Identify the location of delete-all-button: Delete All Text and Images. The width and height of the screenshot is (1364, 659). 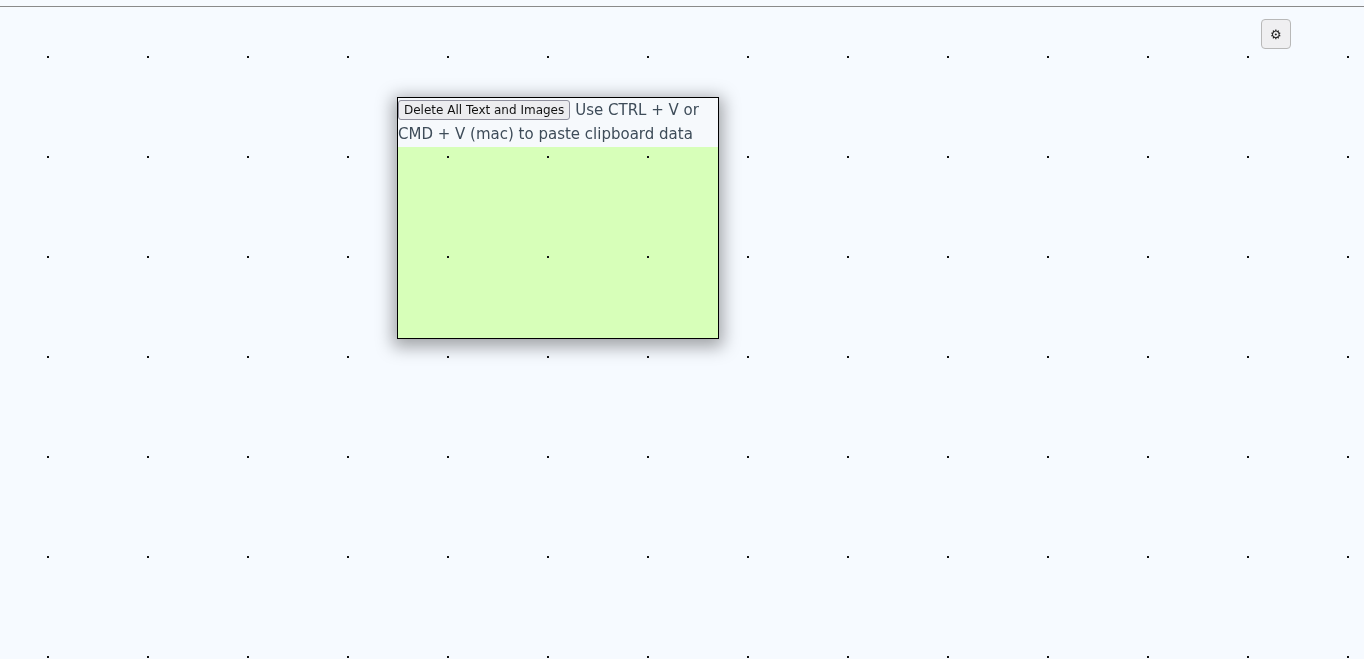
(484, 110).